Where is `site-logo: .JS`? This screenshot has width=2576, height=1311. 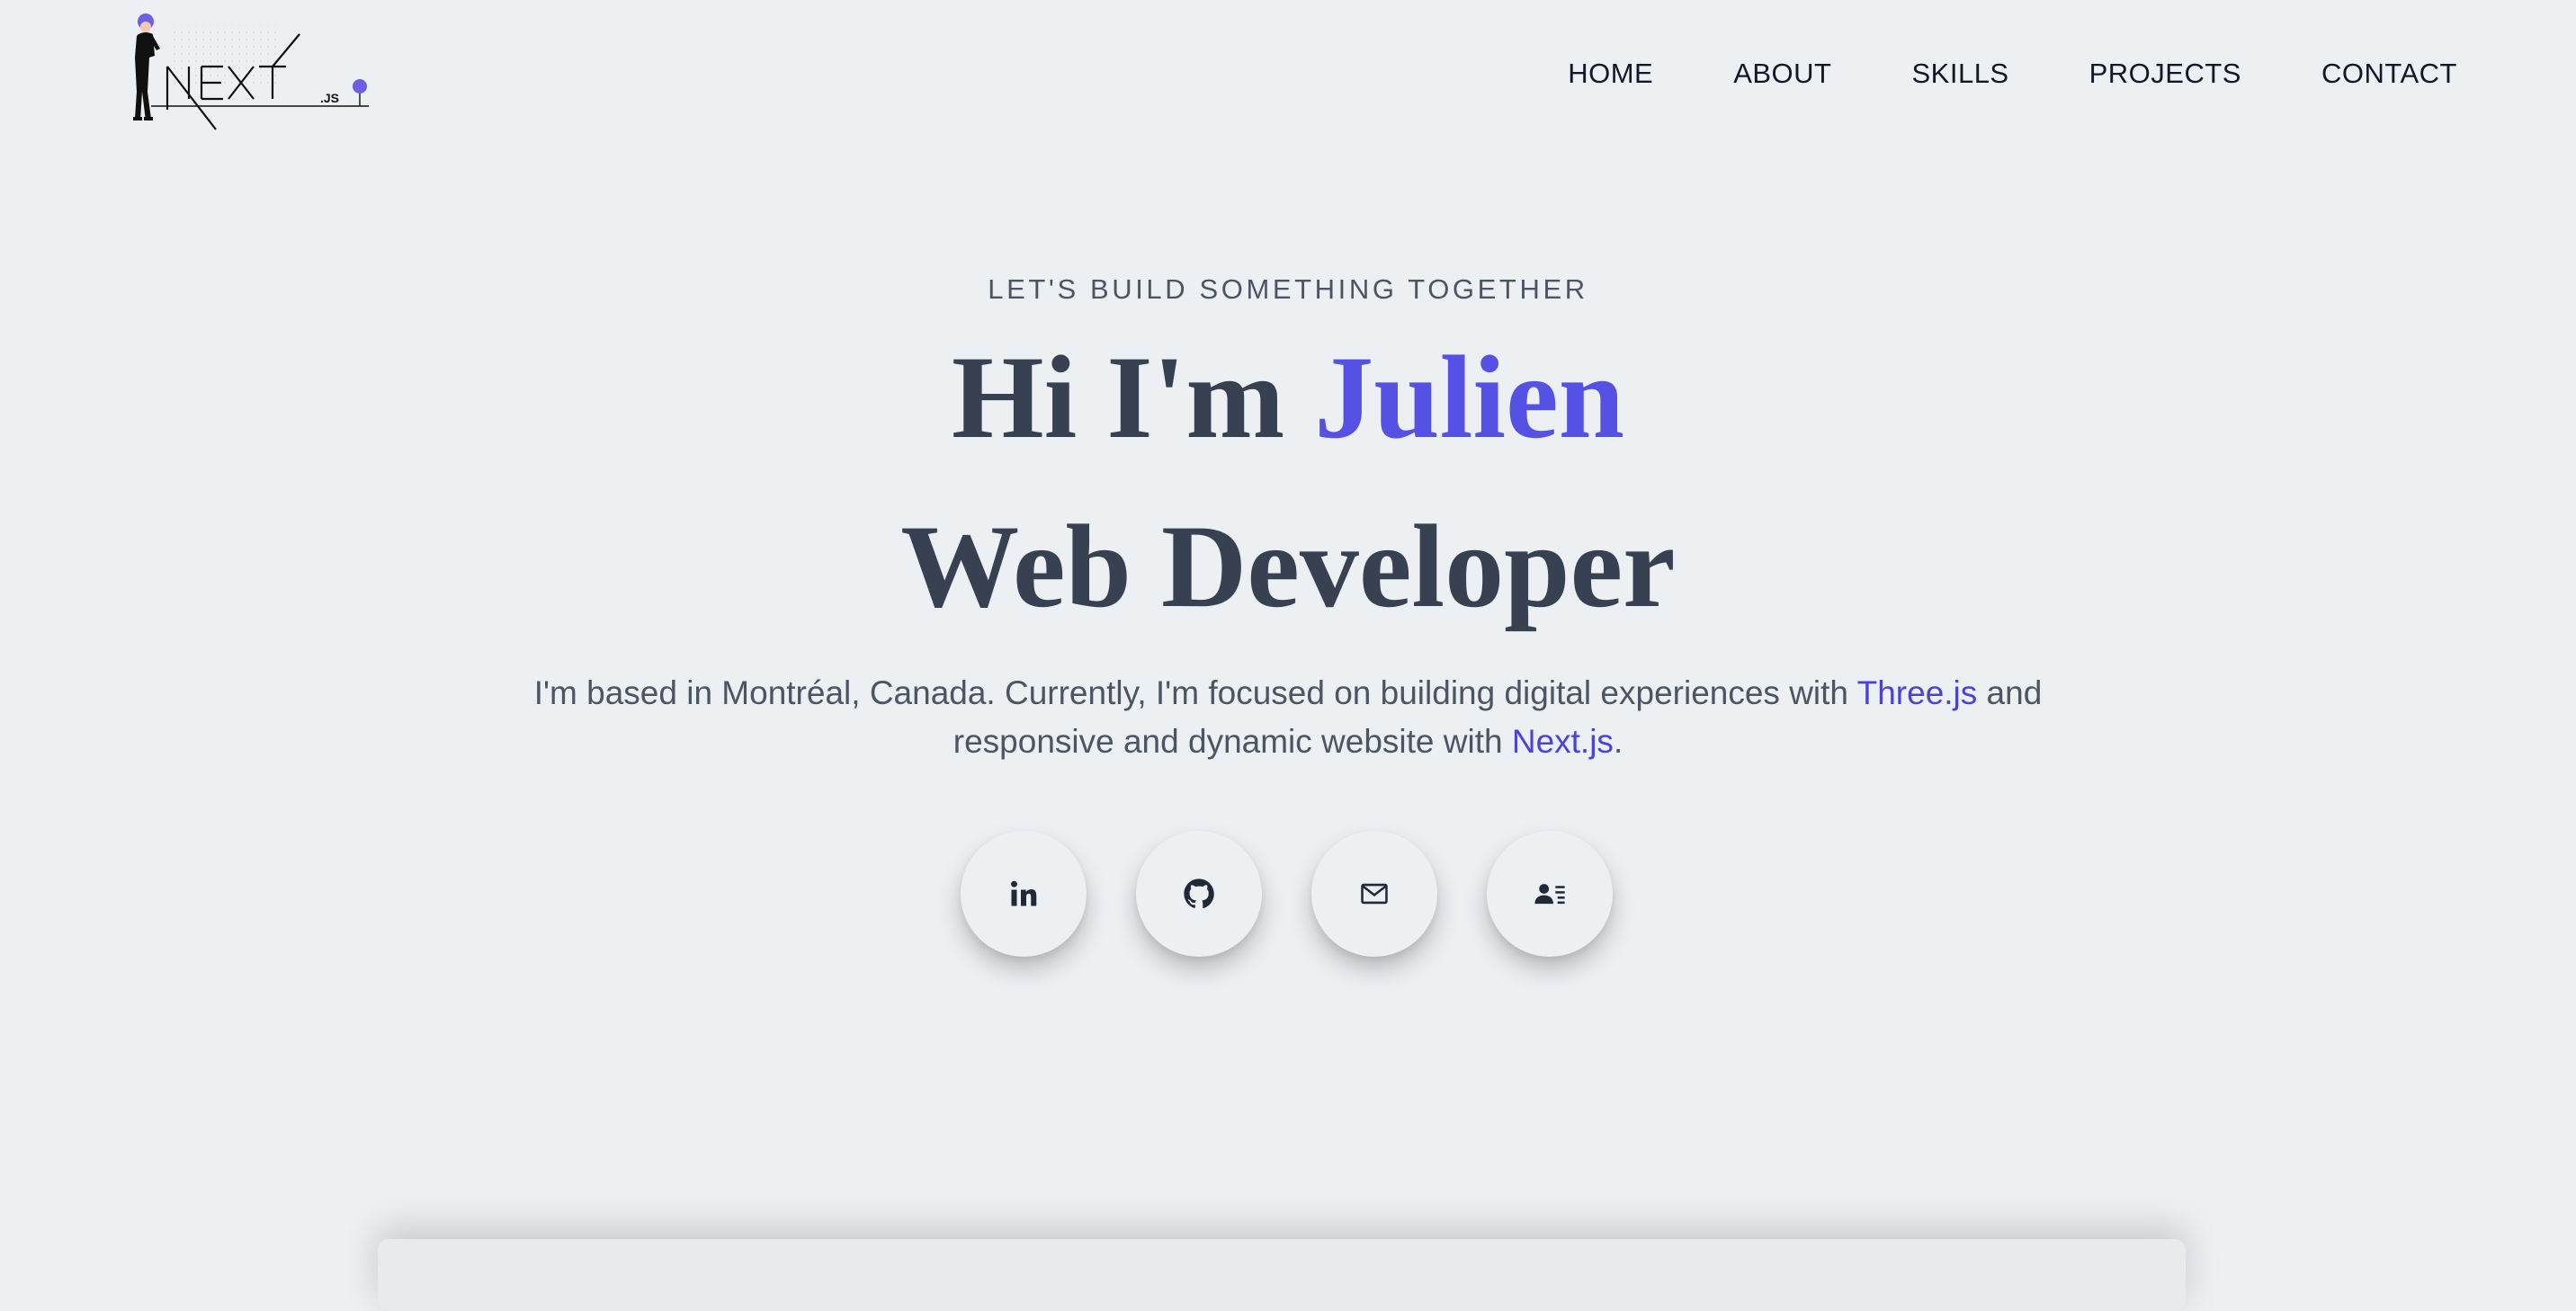
site-logo: .JS is located at coordinates (245, 72).